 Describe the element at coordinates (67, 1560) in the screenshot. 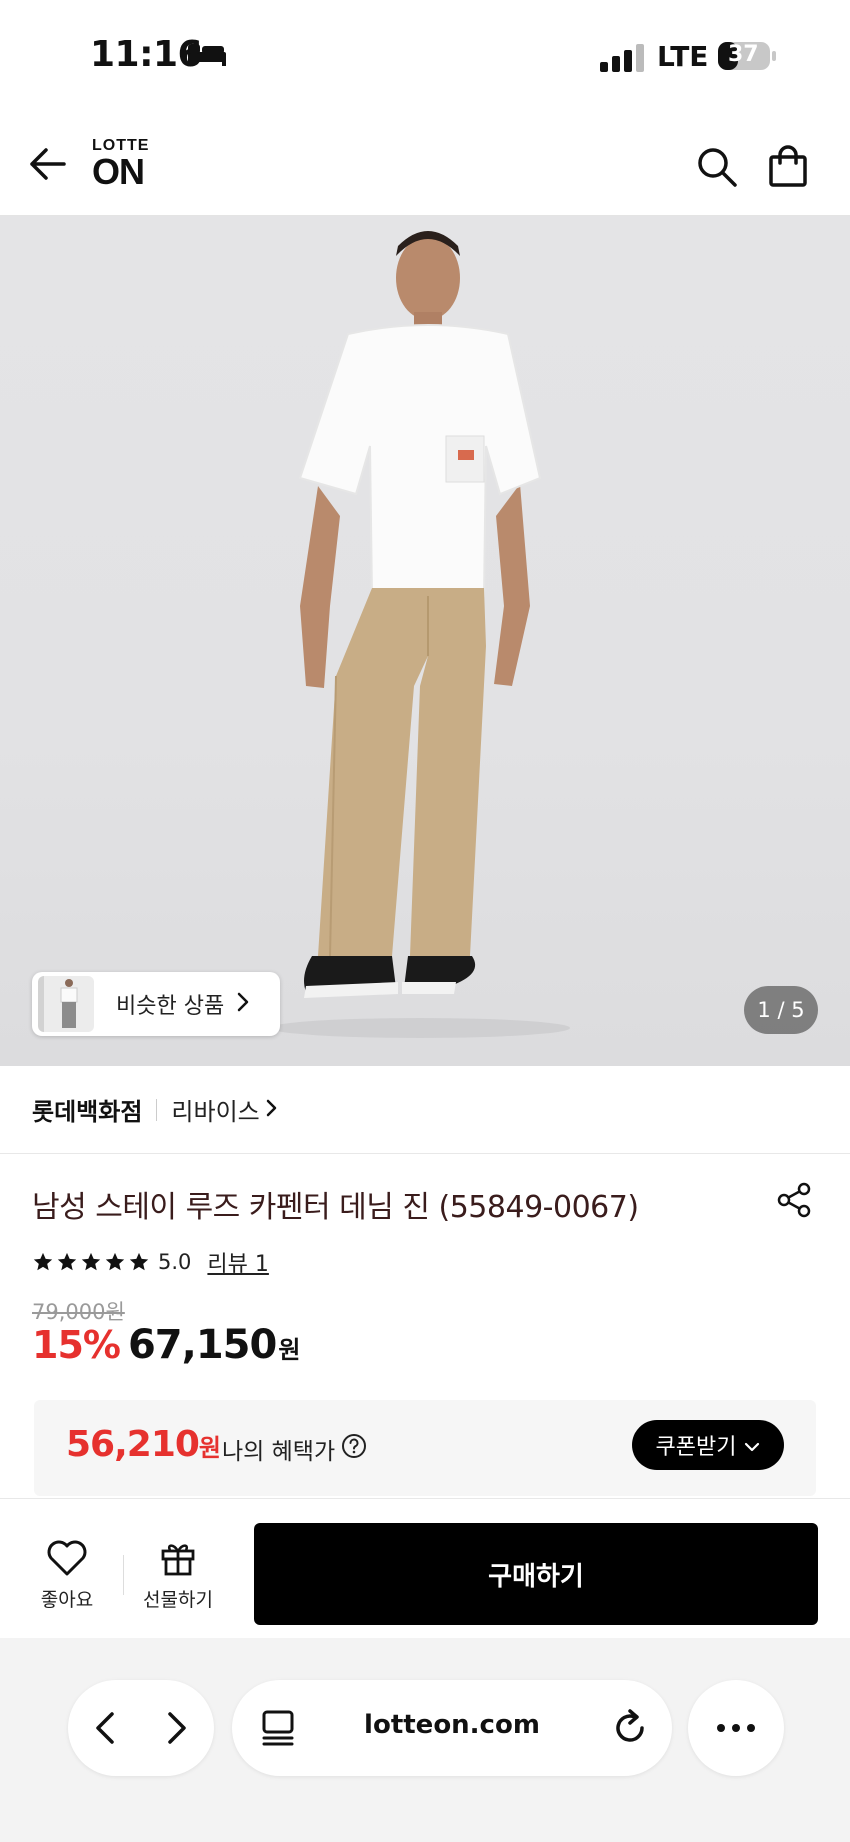

I see `heart-icon` at that location.